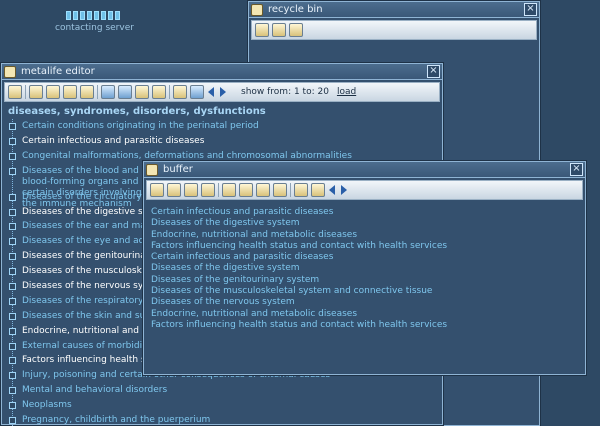 The height and width of the screenshot is (426, 600). Describe the element at coordinates (433, 71) in the screenshot. I see `editor-close-button: ×` at that location.